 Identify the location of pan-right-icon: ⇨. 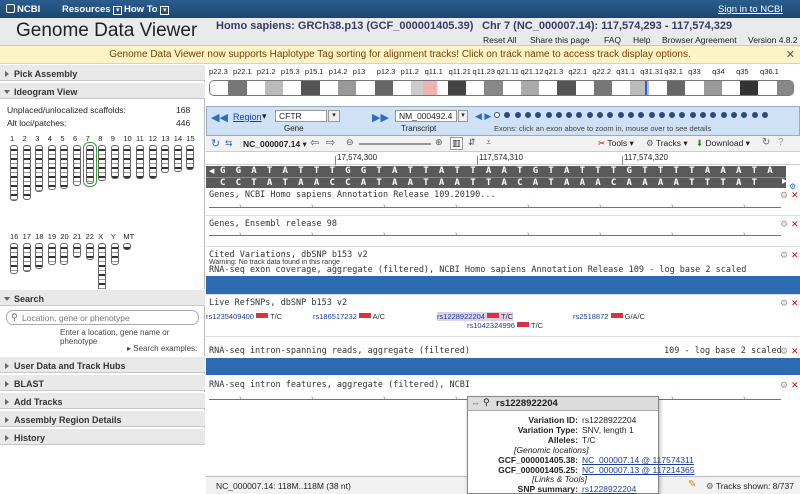
(330, 142).